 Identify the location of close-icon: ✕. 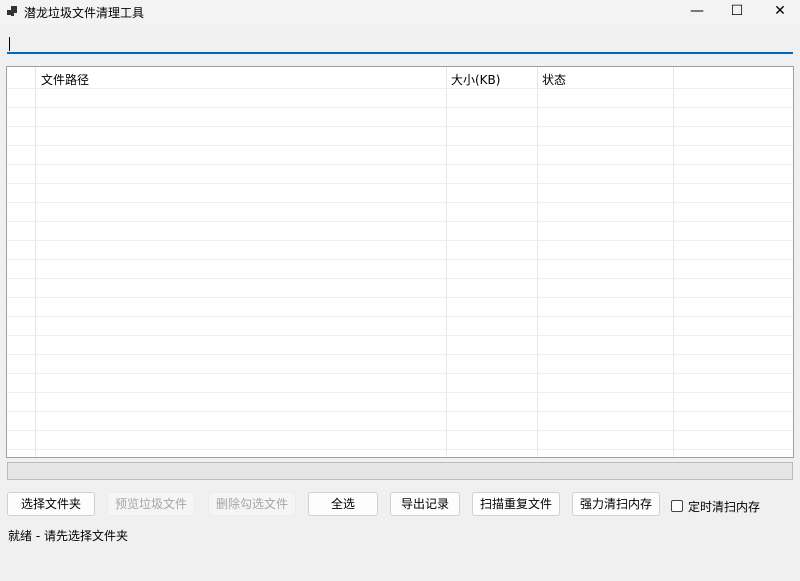
(780, 11).